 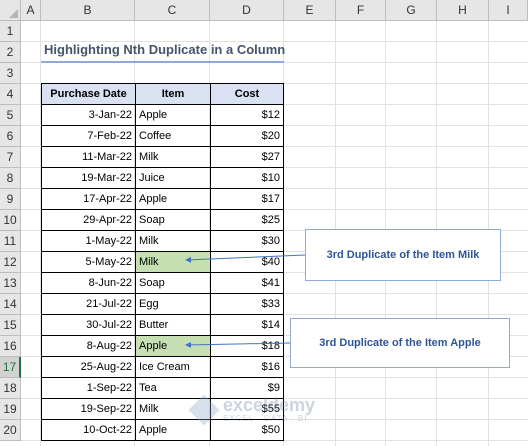 What do you see at coordinates (10, 94) in the screenshot?
I see `row-header-4: 4` at bounding box center [10, 94].